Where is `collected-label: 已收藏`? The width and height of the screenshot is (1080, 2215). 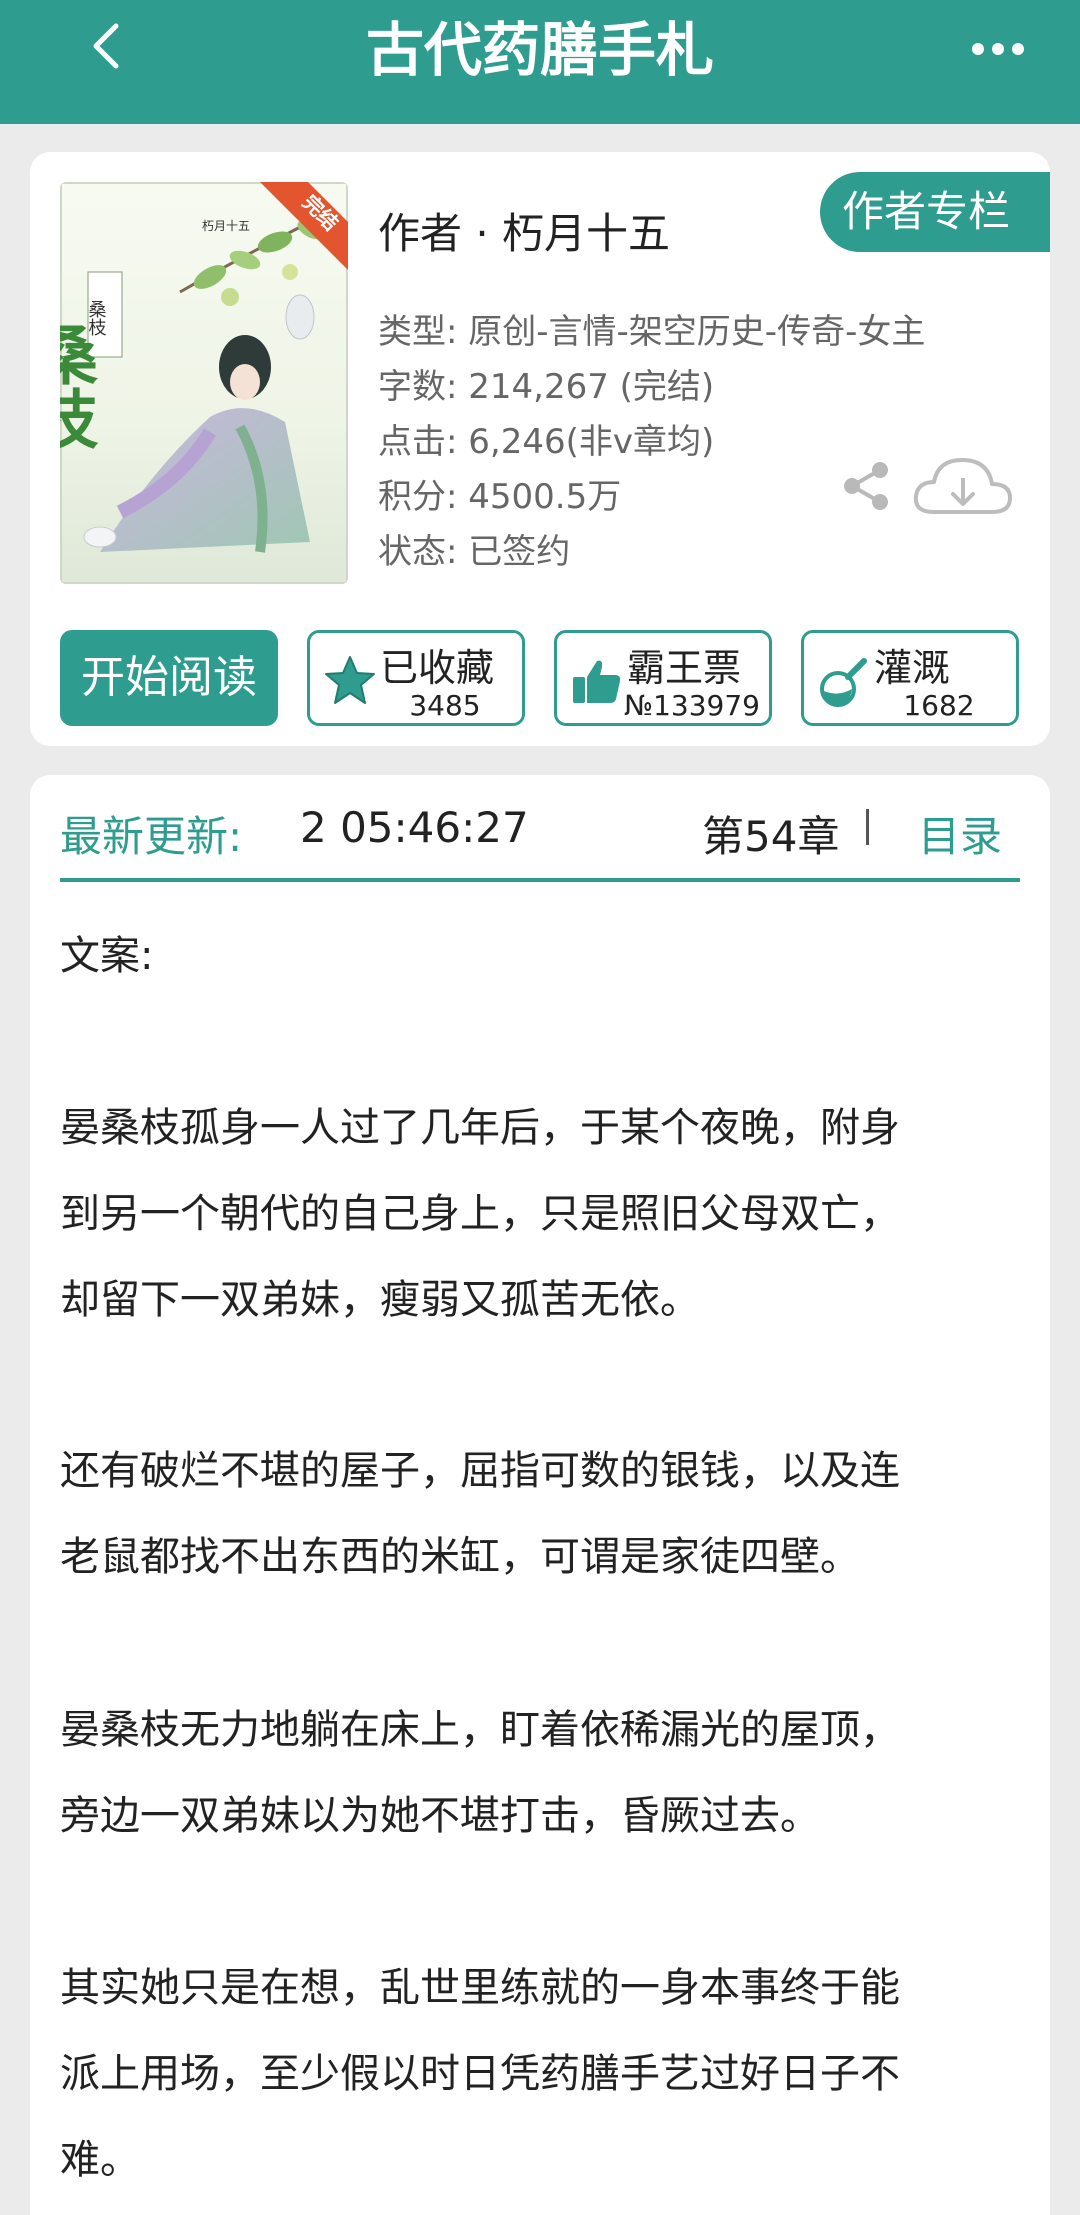 collected-label: 已收藏 is located at coordinates (437, 668).